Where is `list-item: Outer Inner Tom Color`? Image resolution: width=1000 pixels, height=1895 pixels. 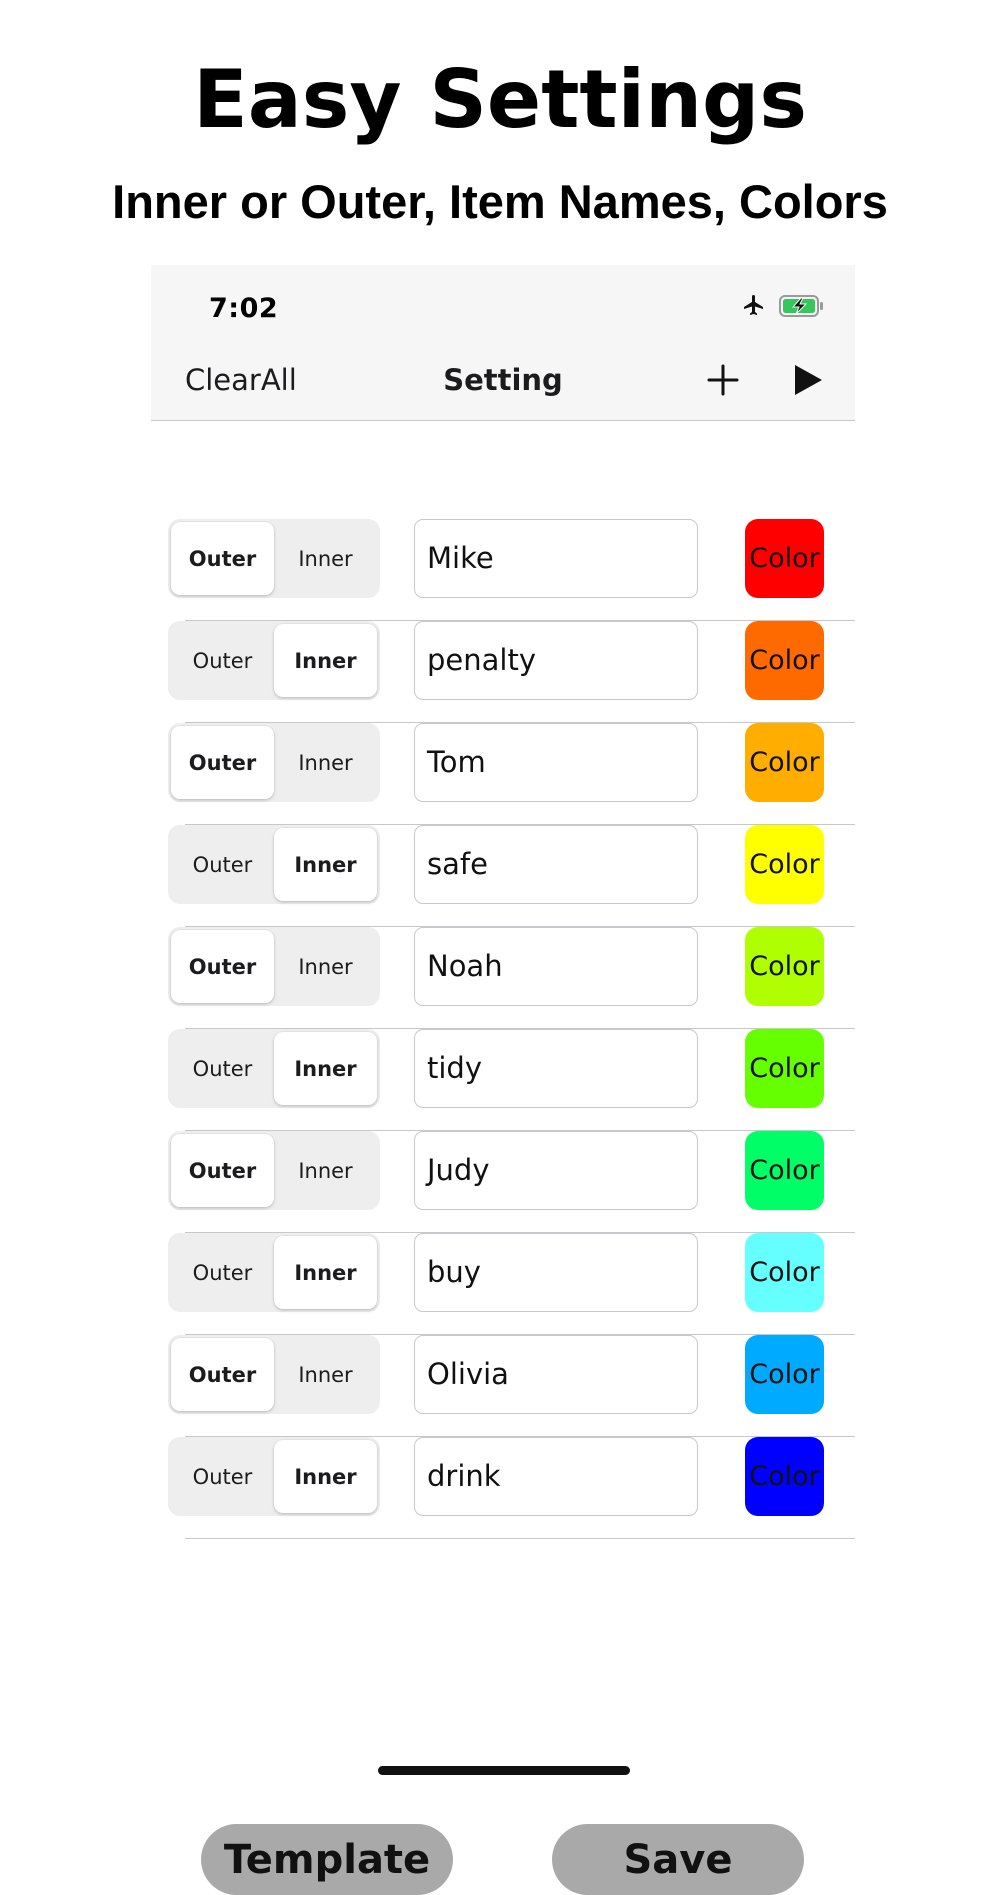
list-item: Outer Inner Tom Color is located at coordinates (503, 774).